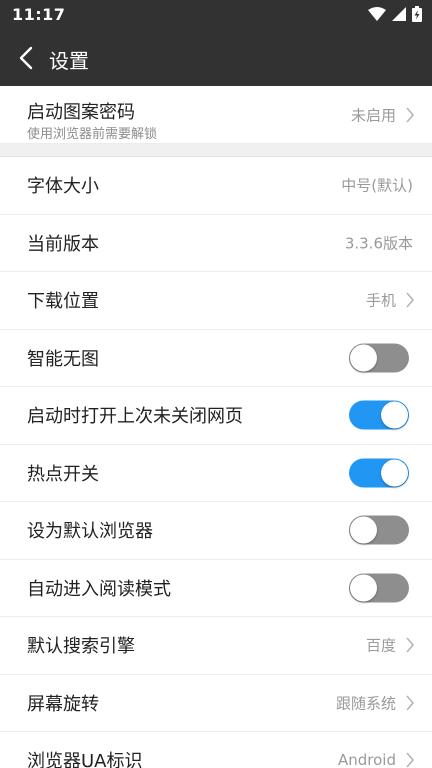 This screenshot has width=432, height=768. Describe the element at coordinates (216, 531) in the screenshot. I see `setting-default-browser: 设为默认浏览器` at that location.